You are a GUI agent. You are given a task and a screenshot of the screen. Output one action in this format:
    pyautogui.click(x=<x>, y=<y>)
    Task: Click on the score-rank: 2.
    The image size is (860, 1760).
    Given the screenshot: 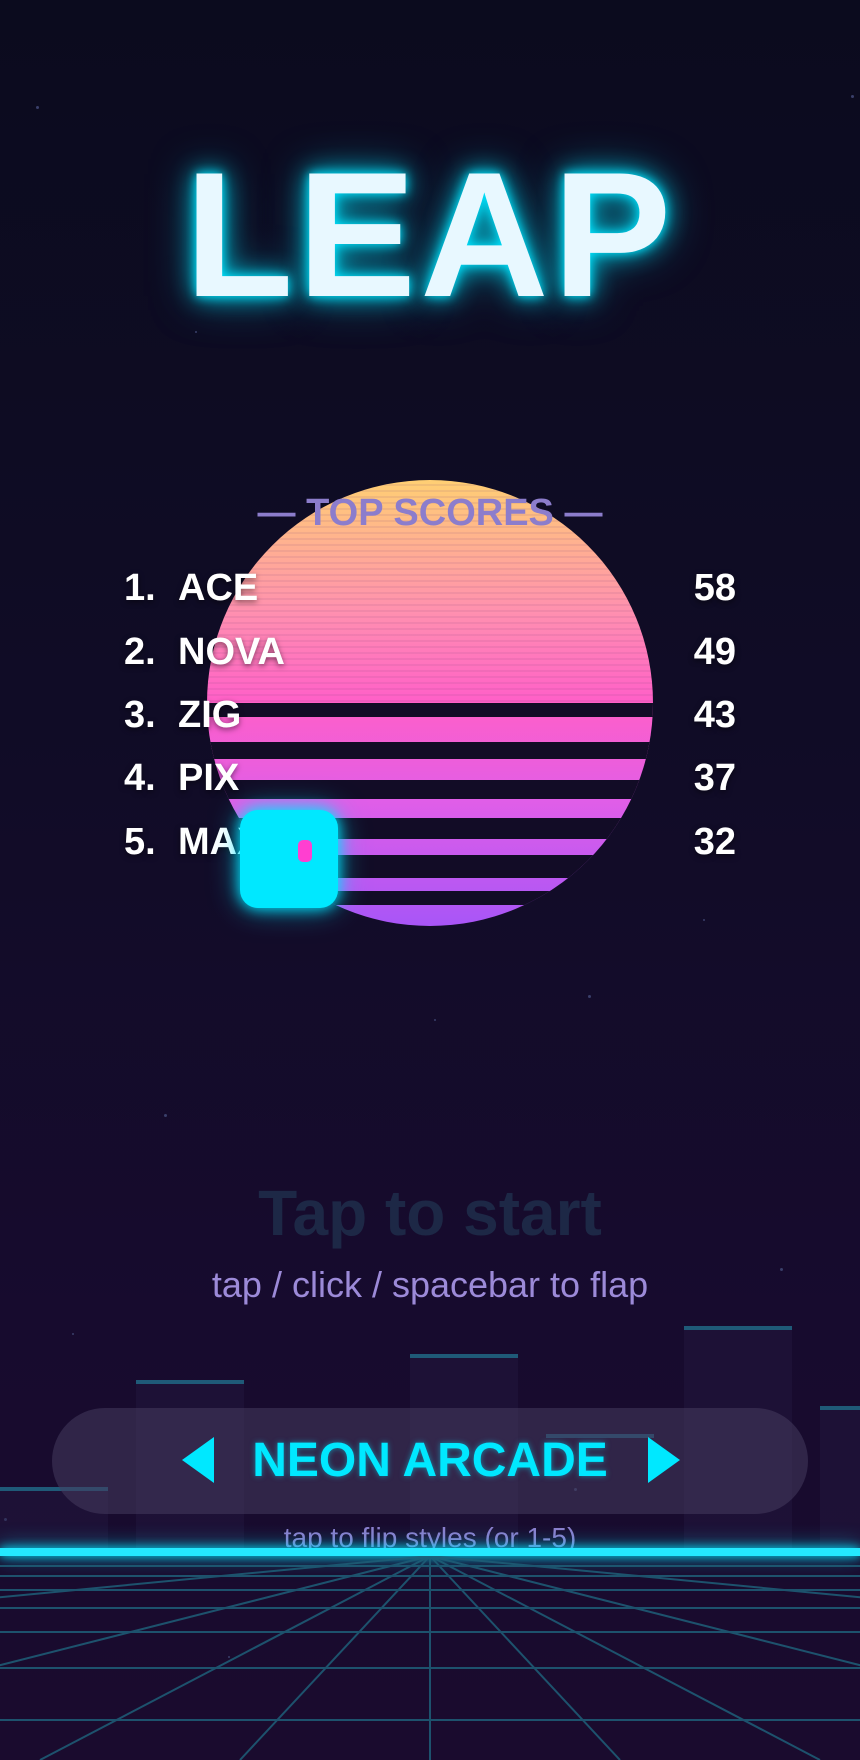 What is the action you would take?
    pyautogui.click(x=140, y=652)
    